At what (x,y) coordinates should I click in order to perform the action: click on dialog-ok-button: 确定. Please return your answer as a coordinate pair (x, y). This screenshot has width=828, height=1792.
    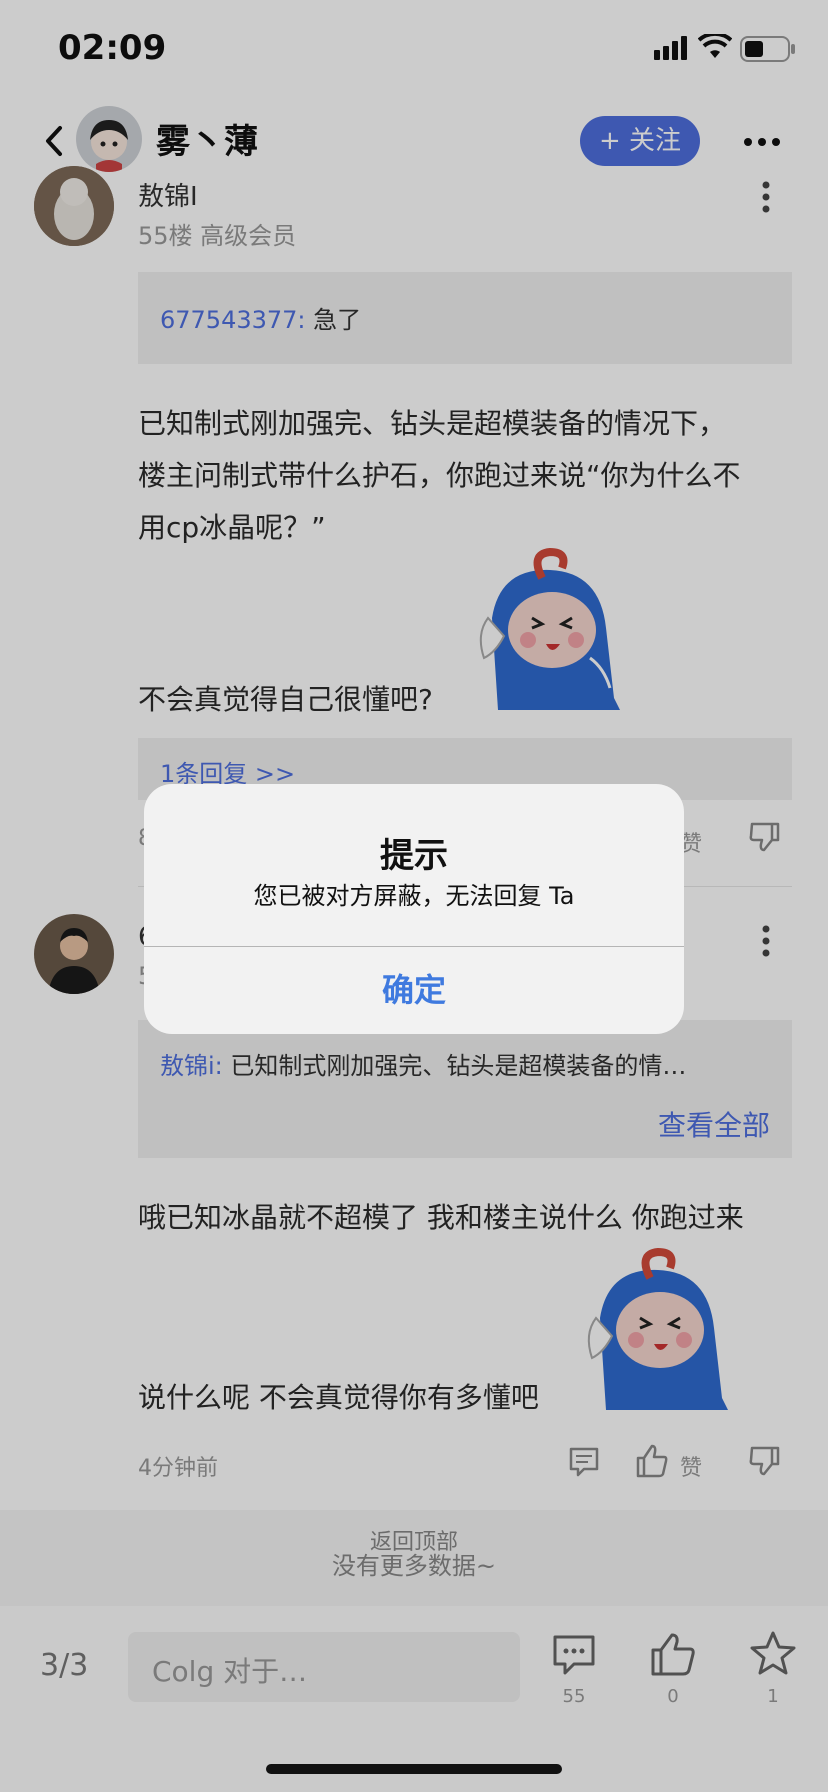
    Looking at the image, I should click on (414, 990).